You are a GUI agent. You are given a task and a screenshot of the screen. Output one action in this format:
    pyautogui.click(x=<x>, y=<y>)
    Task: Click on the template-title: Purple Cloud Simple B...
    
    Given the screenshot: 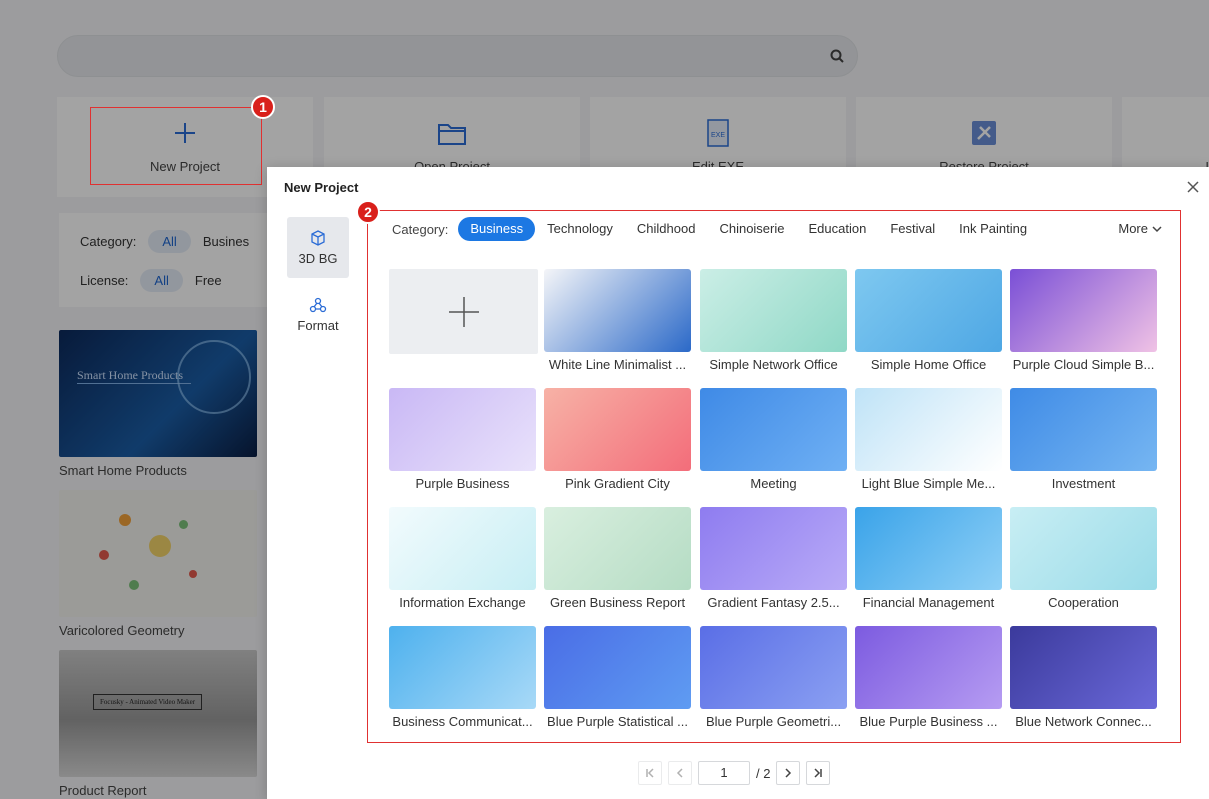 What is the action you would take?
    pyautogui.click(x=1083, y=364)
    